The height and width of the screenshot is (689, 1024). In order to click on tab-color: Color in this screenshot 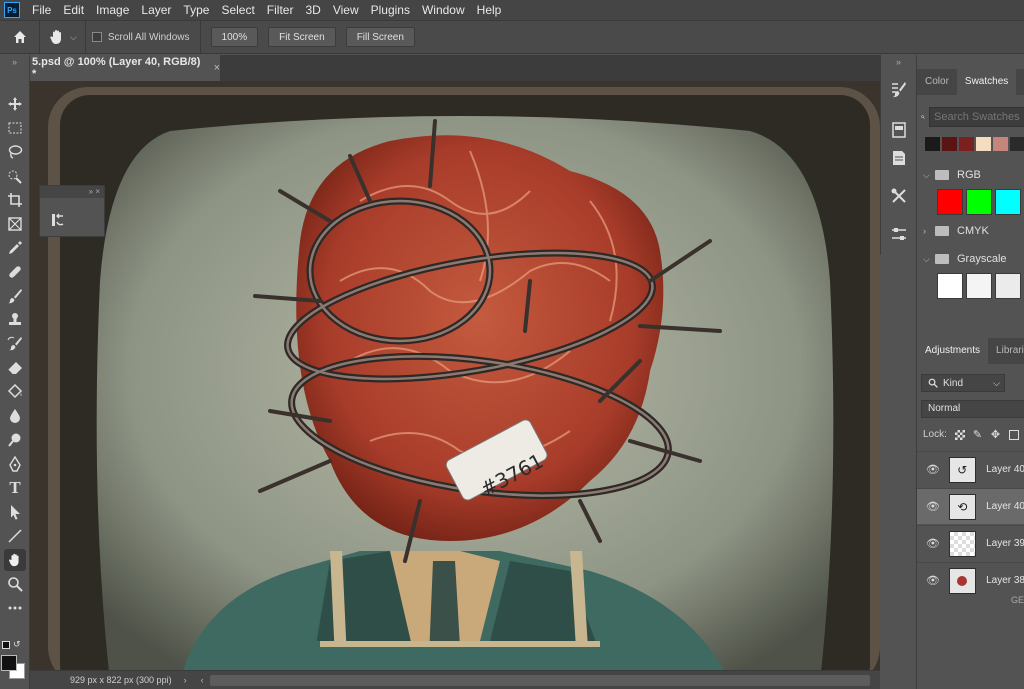, I will do `click(937, 82)`.